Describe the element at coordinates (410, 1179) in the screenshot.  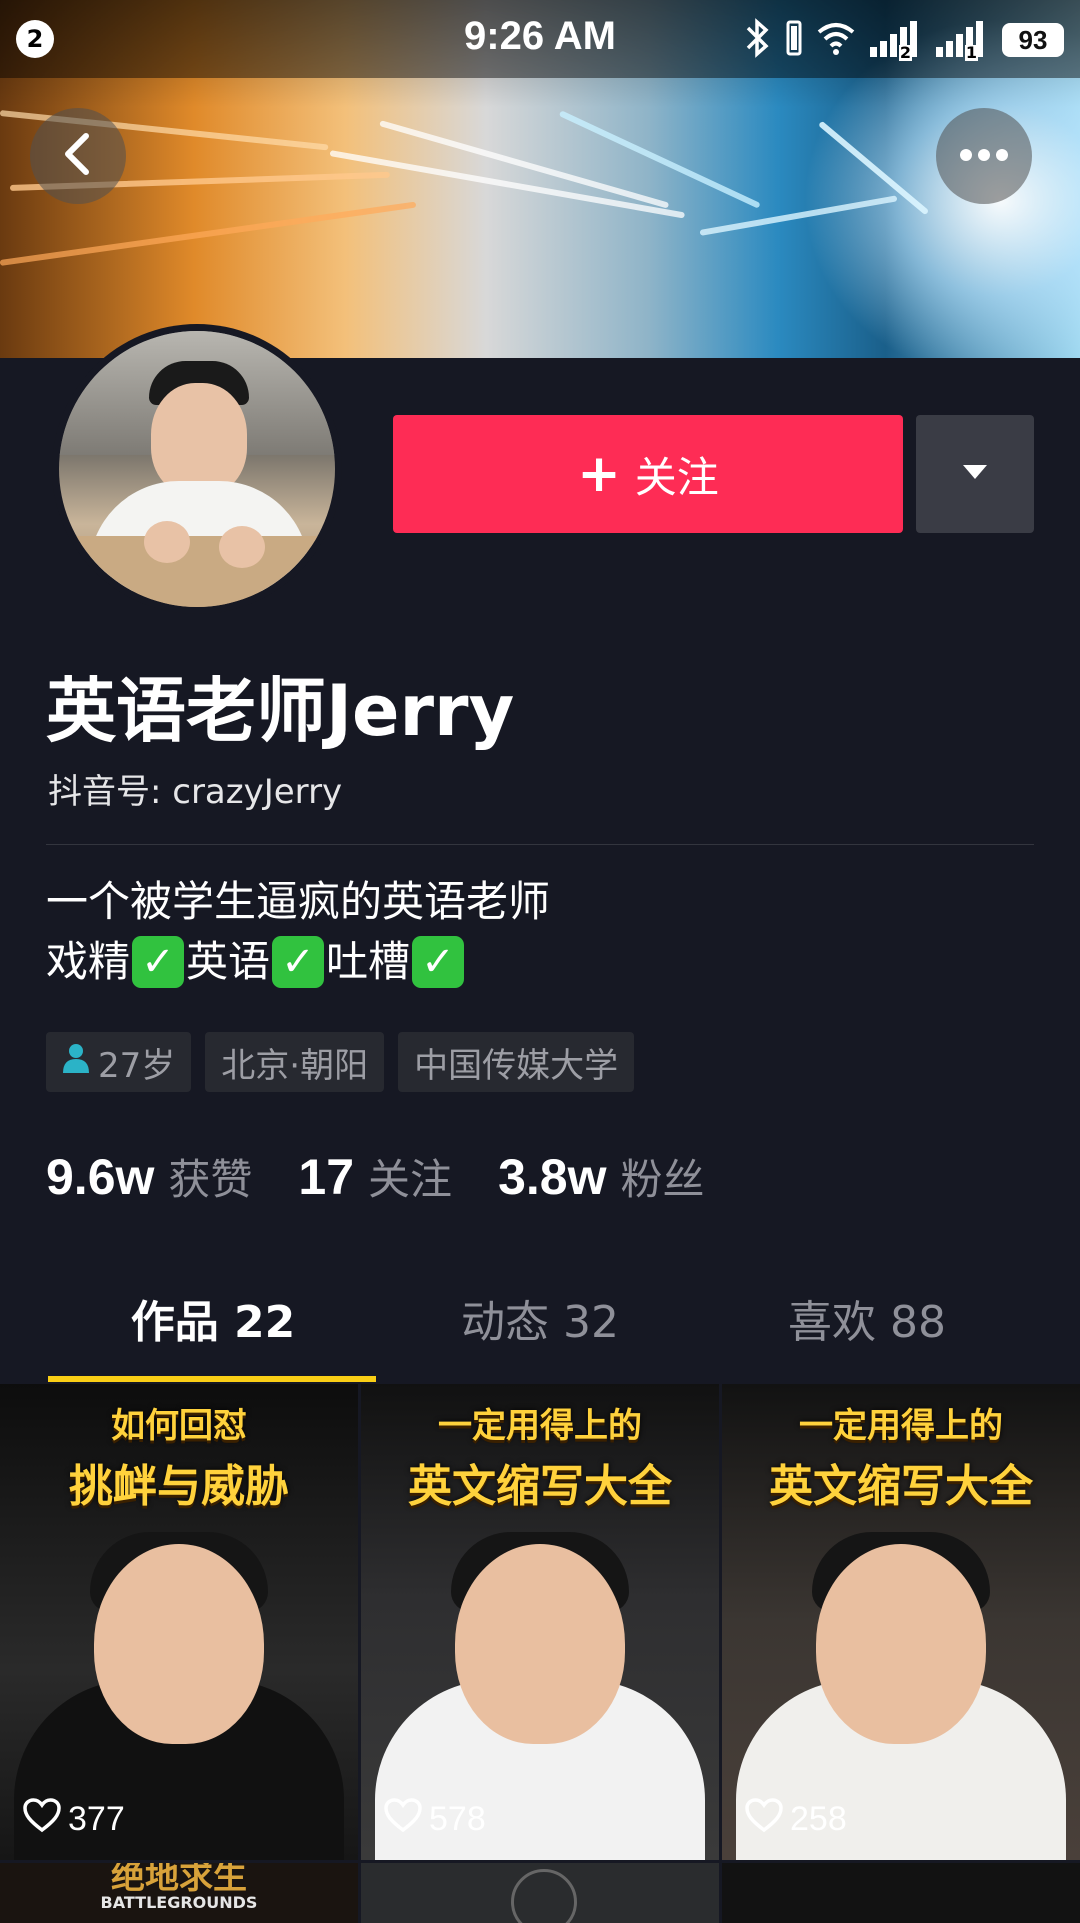
I see `stat-label: 关注` at that location.